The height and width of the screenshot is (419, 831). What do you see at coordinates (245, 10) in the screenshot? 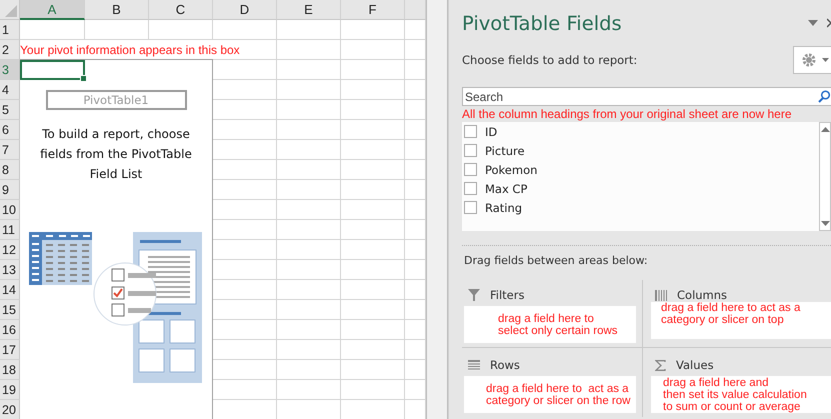
I see `column-header: D` at bounding box center [245, 10].